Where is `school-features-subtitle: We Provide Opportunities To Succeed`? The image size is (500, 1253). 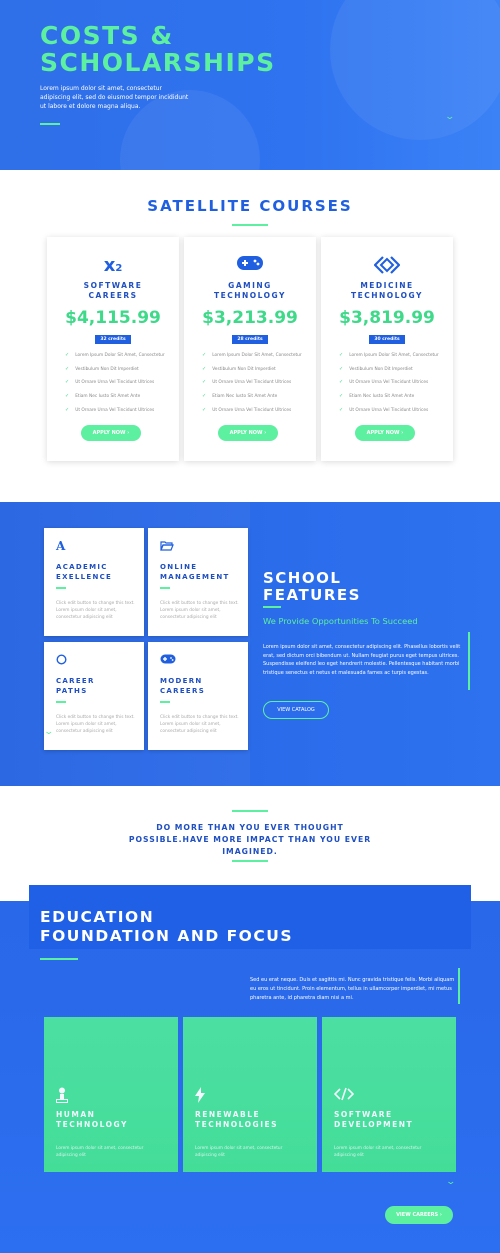
school-features-subtitle: We Provide Opportunities To Succeed is located at coordinates (340, 621).